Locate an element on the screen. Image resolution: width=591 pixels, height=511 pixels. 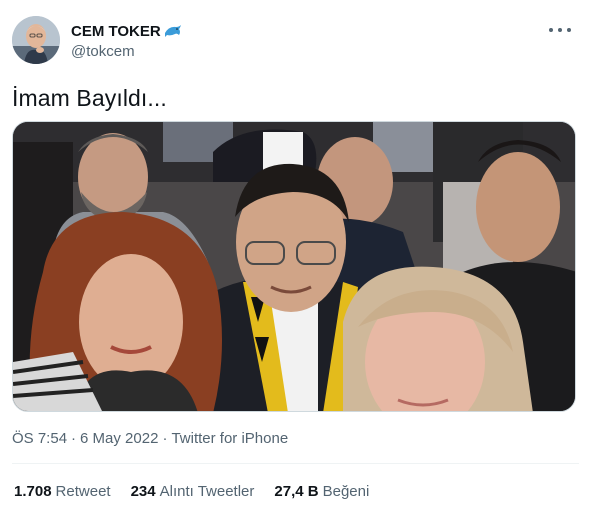
avatar-image is located at coordinates (36, 40).